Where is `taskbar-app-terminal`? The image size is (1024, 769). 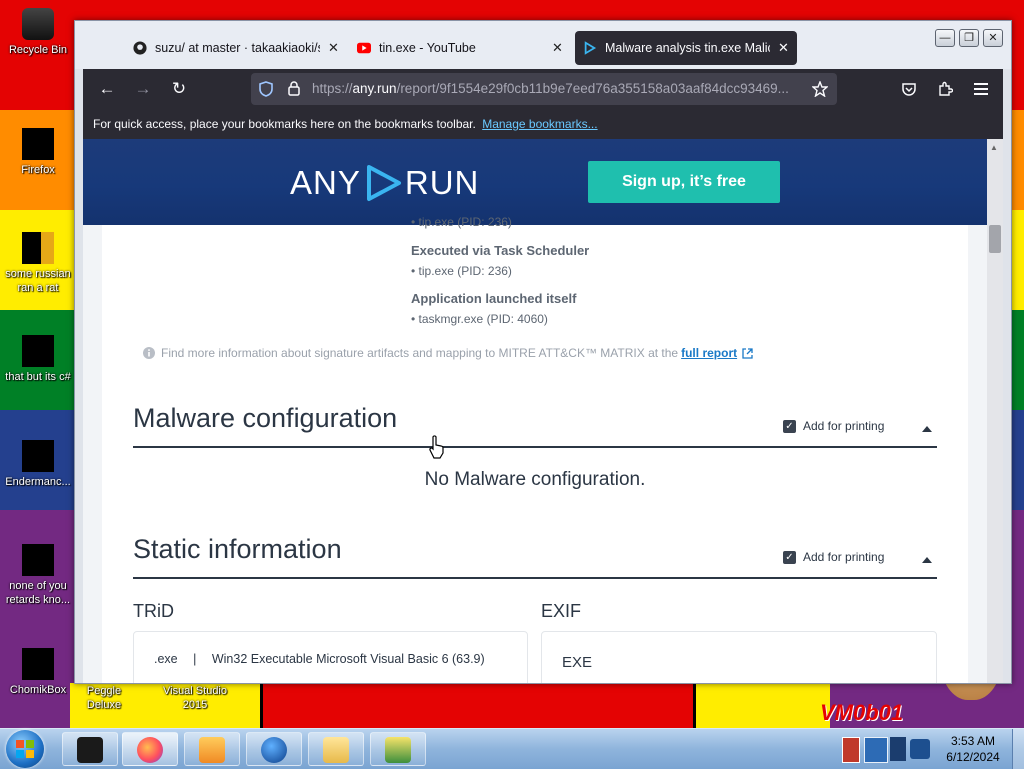 taskbar-app-terminal is located at coordinates (90, 749).